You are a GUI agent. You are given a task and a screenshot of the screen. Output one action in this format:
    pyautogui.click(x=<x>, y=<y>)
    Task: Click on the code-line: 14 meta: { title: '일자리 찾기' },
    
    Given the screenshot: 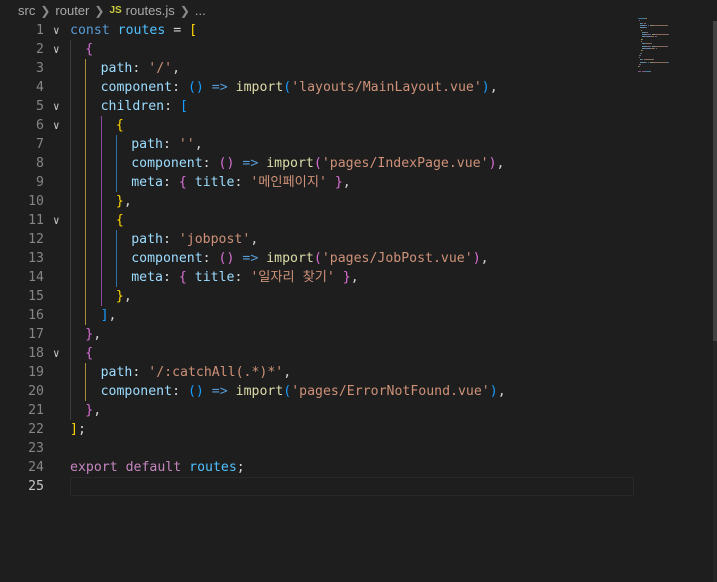 What is the action you would take?
    pyautogui.click(x=316, y=277)
    